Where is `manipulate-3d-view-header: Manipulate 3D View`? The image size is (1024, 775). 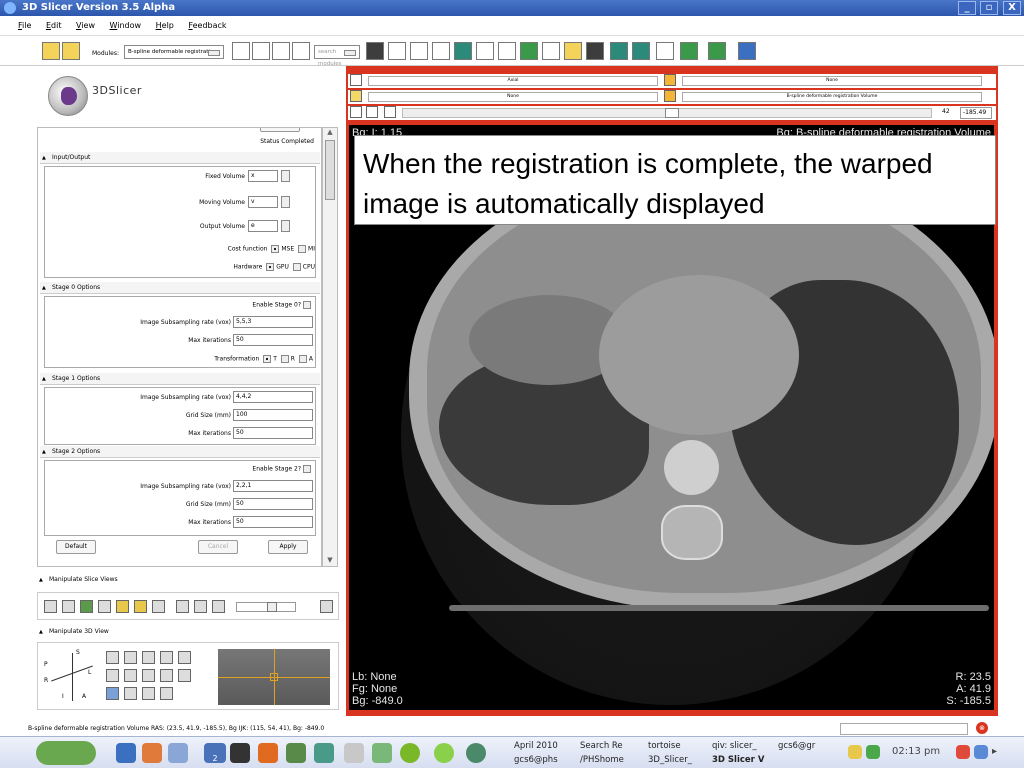
manipulate-3d-view-header: Manipulate 3D View is located at coordinates (187, 632).